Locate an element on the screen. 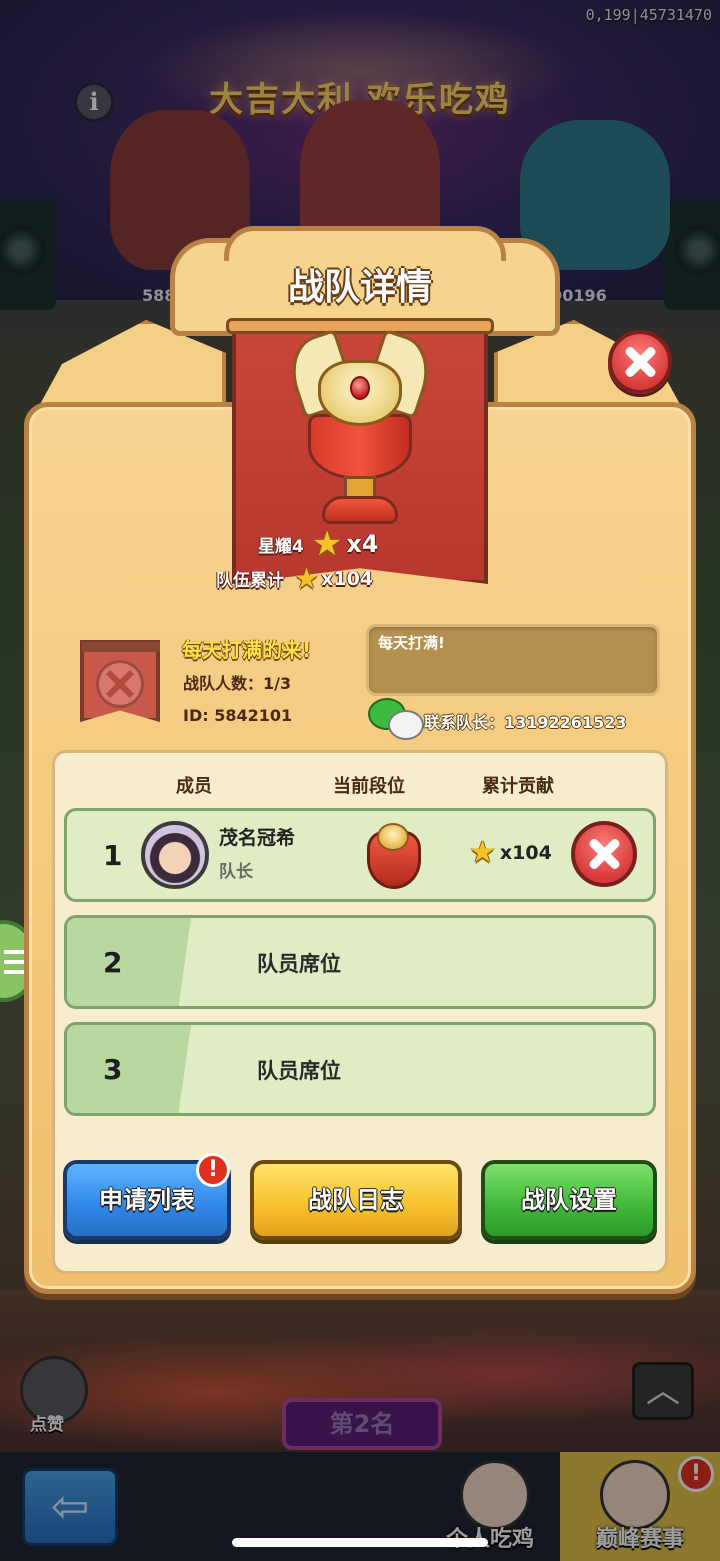  alert-badge: ! is located at coordinates (213, 1170).